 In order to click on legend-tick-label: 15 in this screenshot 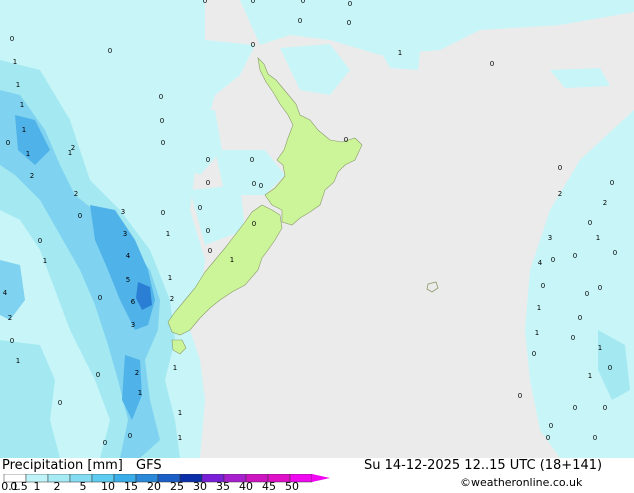, I will do `click(131, 486)`.